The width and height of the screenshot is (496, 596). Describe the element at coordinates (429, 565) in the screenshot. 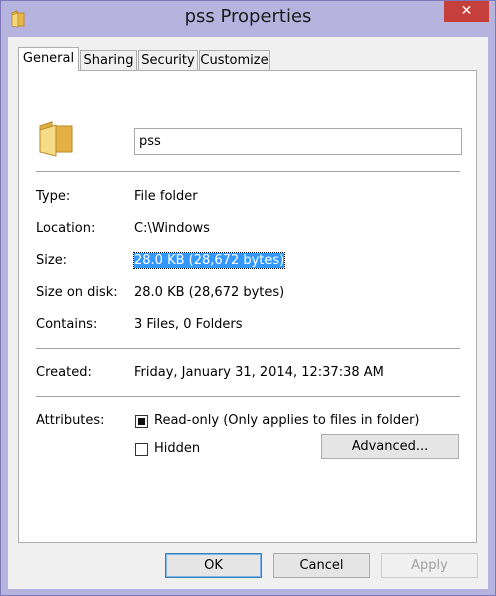

I see `apply-button: Apply` at that location.